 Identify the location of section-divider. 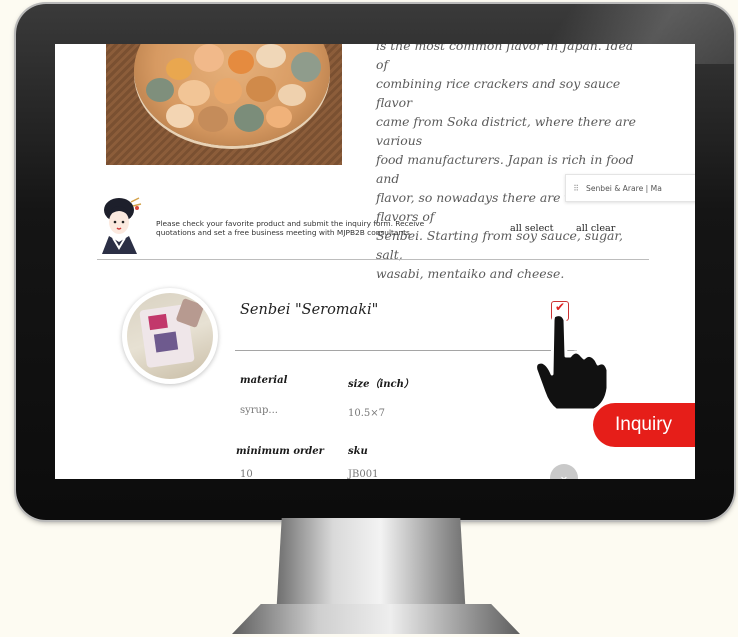
(373, 259).